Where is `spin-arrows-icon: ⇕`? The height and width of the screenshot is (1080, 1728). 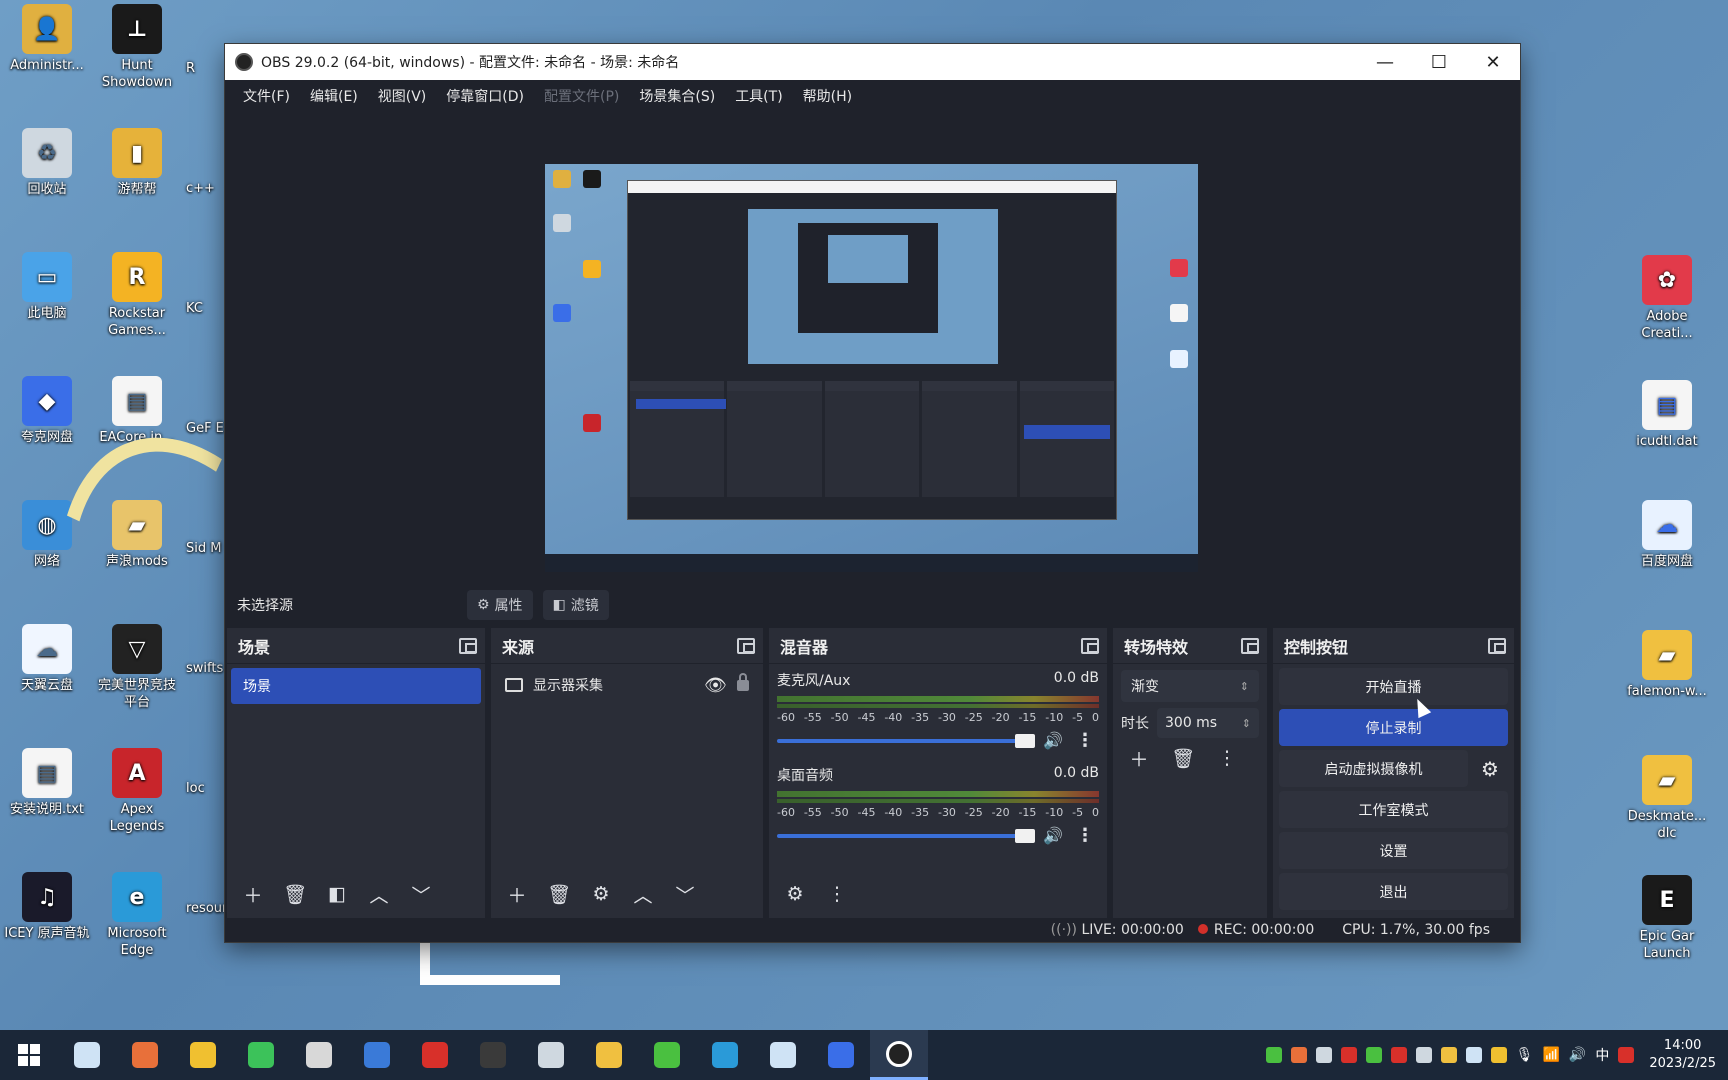
spin-arrows-icon: ⇕ is located at coordinates (1246, 723).